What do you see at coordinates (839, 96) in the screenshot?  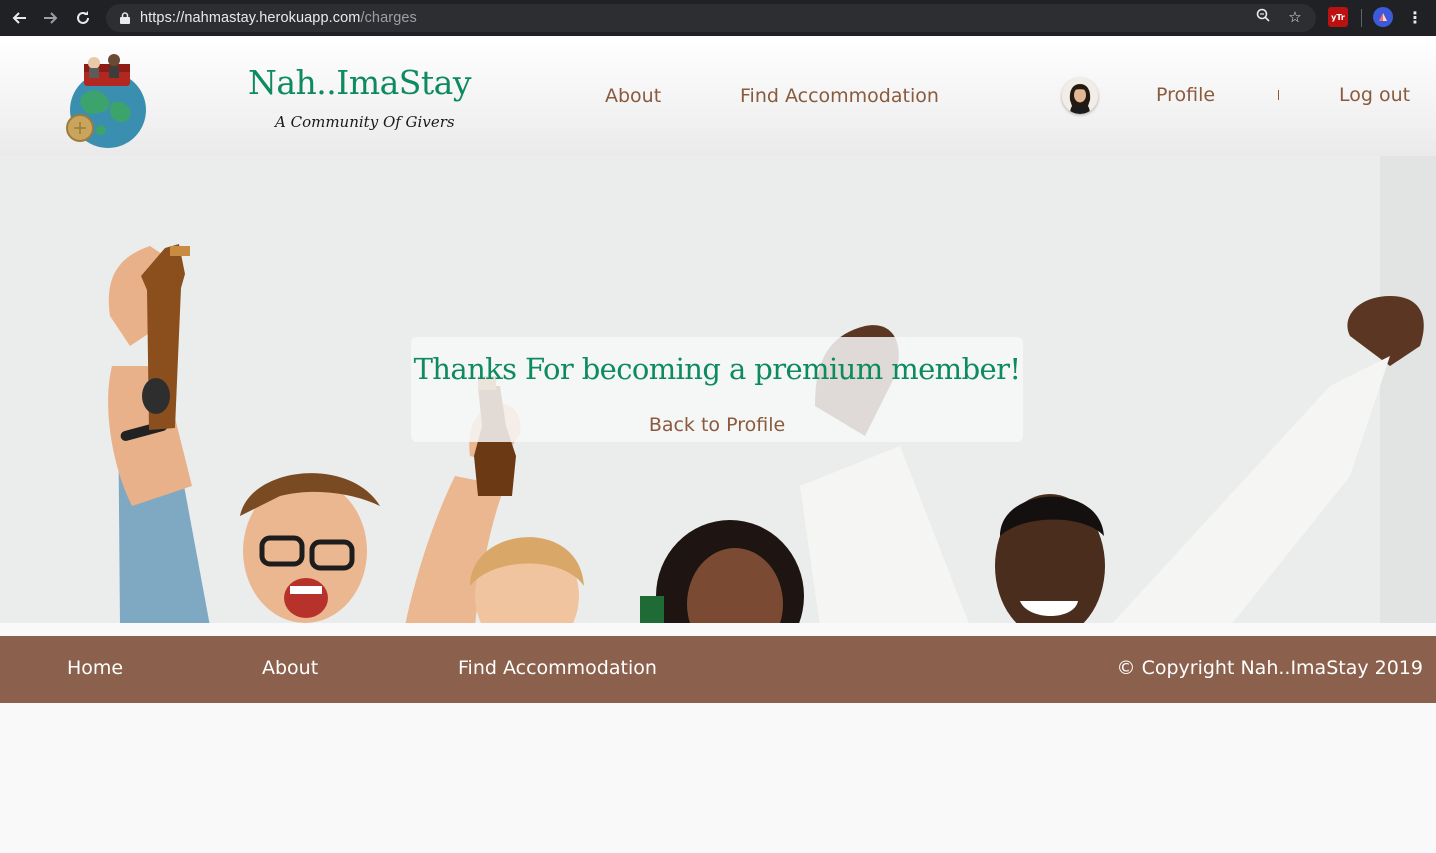 I see `nav-find-accommodation-link: Find Accommodation` at bounding box center [839, 96].